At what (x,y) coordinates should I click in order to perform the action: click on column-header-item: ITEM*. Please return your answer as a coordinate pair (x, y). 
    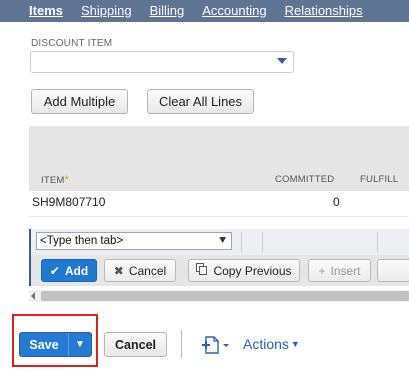
    Looking at the image, I should click on (55, 180).